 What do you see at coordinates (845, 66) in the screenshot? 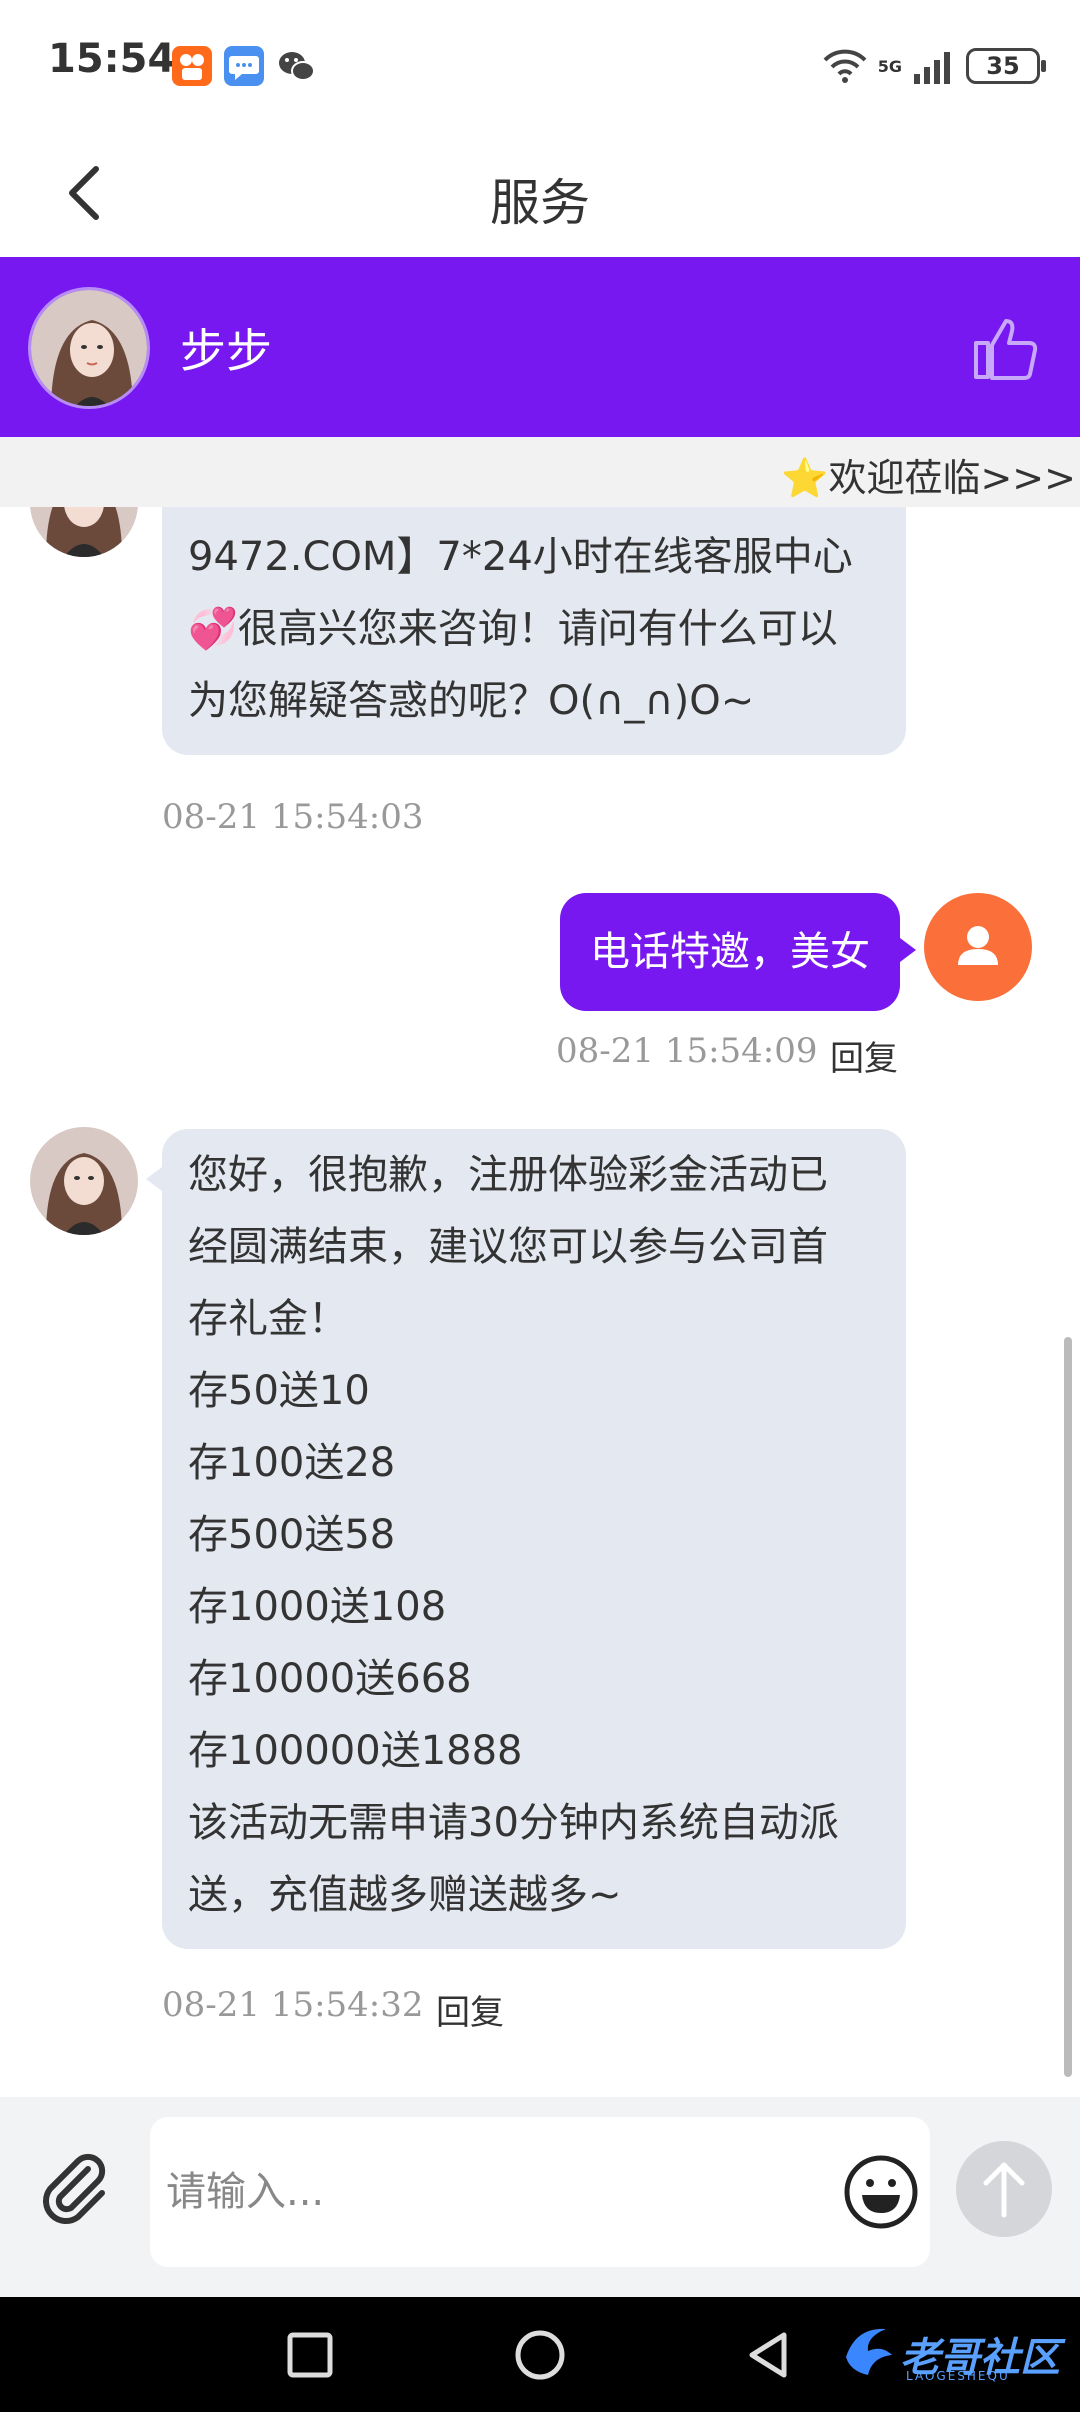
I see `wifi-icon` at bounding box center [845, 66].